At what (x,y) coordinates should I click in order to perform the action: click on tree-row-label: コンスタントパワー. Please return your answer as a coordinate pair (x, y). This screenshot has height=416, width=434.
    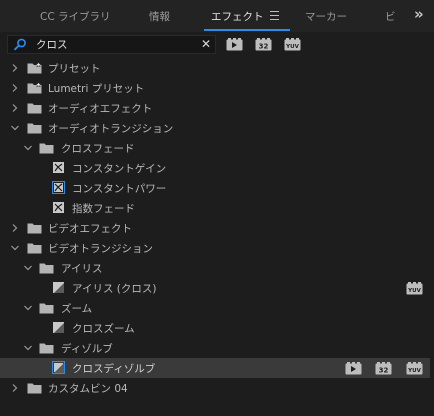
    Looking at the image, I should click on (119, 189).